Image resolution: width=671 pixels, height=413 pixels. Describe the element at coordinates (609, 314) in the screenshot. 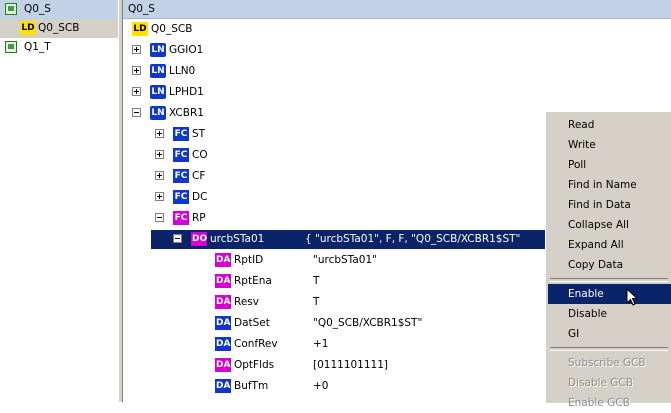

I see `menu-item-disable: Disable` at that location.